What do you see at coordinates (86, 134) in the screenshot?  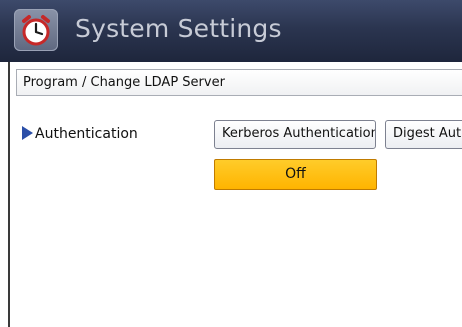 I see `authentication-label: Authentication` at bounding box center [86, 134].